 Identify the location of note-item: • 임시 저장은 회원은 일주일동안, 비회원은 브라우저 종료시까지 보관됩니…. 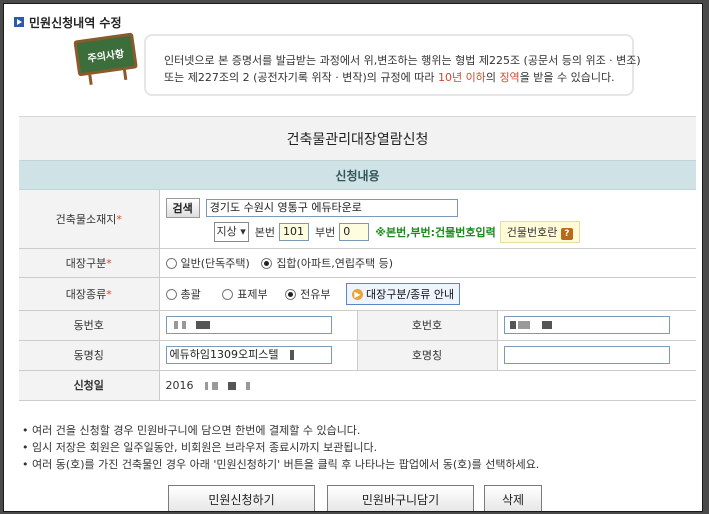
(200, 447).